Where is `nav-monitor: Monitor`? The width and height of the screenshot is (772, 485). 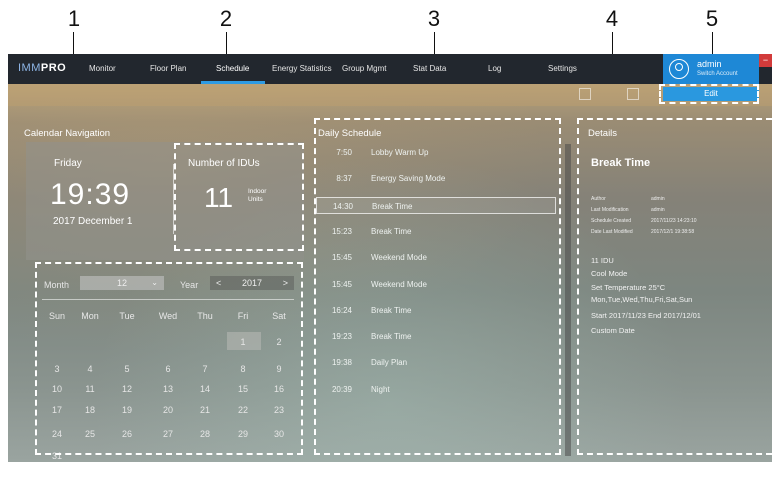 nav-monitor: Monitor is located at coordinates (102, 68).